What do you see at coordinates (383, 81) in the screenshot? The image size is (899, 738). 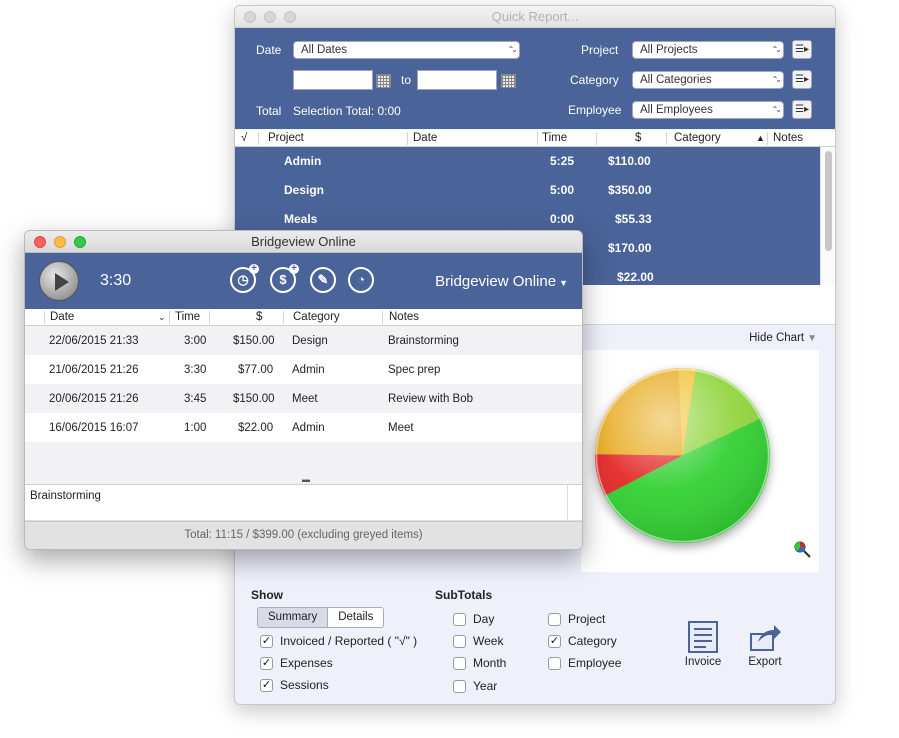 I see `start-calendar-icon` at bounding box center [383, 81].